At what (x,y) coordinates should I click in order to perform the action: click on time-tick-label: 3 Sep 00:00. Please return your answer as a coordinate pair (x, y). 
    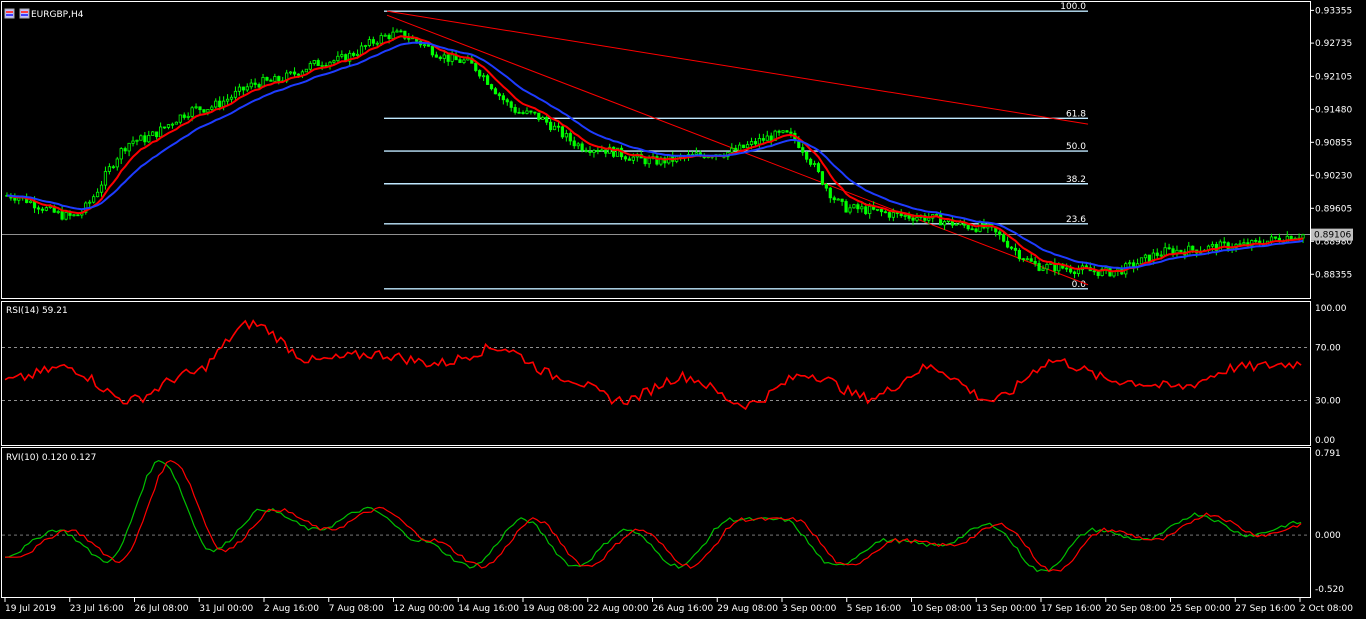
    Looking at the image, I should click on (809, 609).